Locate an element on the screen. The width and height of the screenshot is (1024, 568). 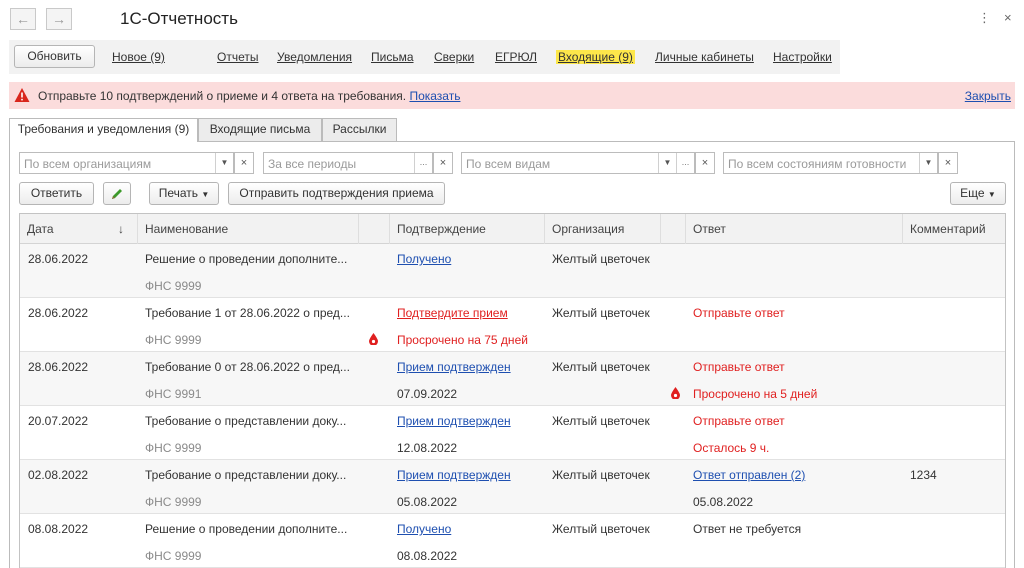
more-menu-icon: ⋮ is located at coordinates (984, 18).